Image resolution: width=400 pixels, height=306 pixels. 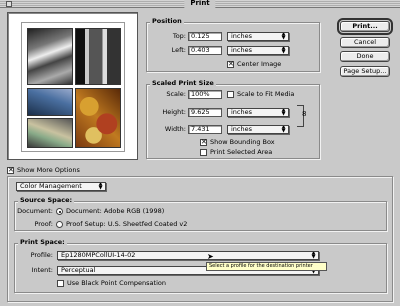 What do you see at coordinates (46, 200) in the screenshot?
I see `source-space-title: Source Space:` at bounding box center [46, 200].